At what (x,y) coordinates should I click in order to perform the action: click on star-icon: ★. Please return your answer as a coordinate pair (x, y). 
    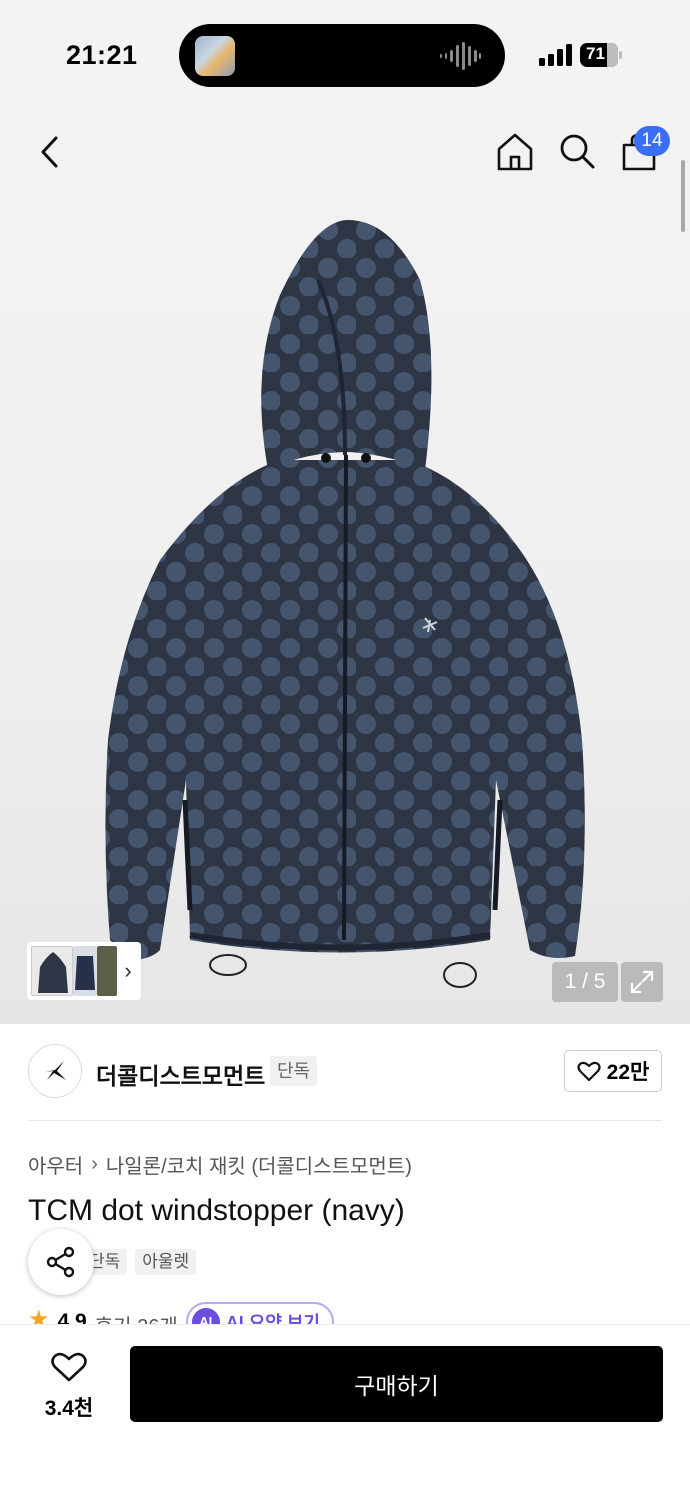
    Looking at the image, I should click on (39, 1315).